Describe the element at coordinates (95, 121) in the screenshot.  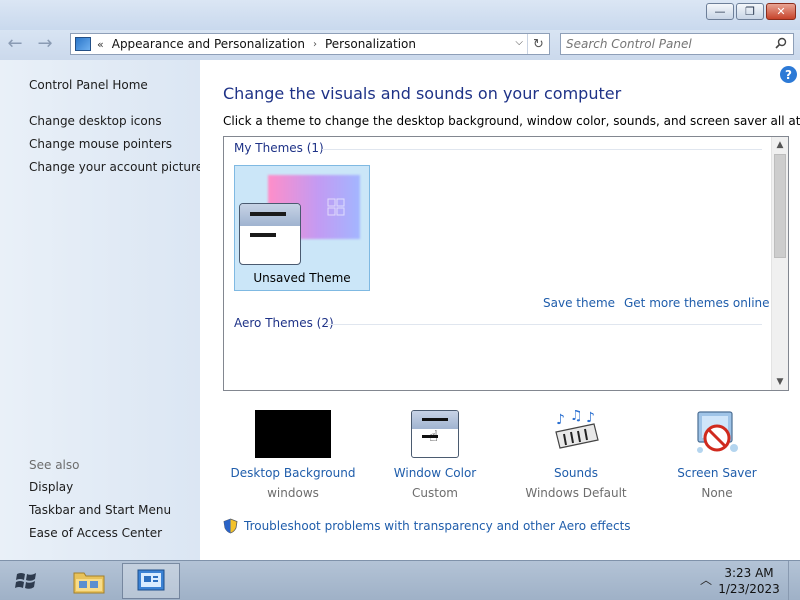
I see `change-desktop-icons-link: Change desktop icons` at that location.